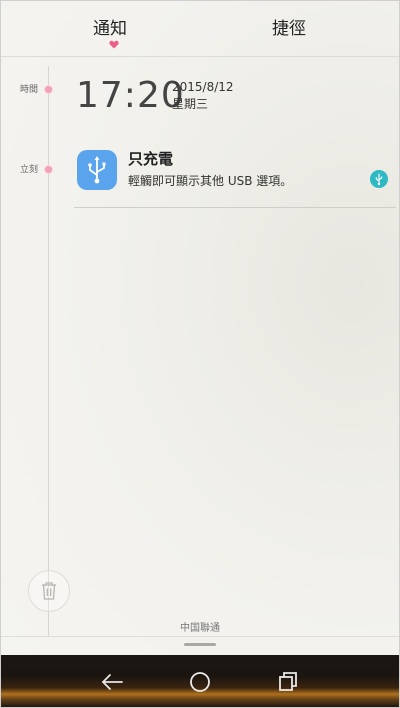 This screenshot has height=708, width=400. Describe the element at coordinates (48, 89) in the screenshot. I see `timeline-dot-time` at that location.